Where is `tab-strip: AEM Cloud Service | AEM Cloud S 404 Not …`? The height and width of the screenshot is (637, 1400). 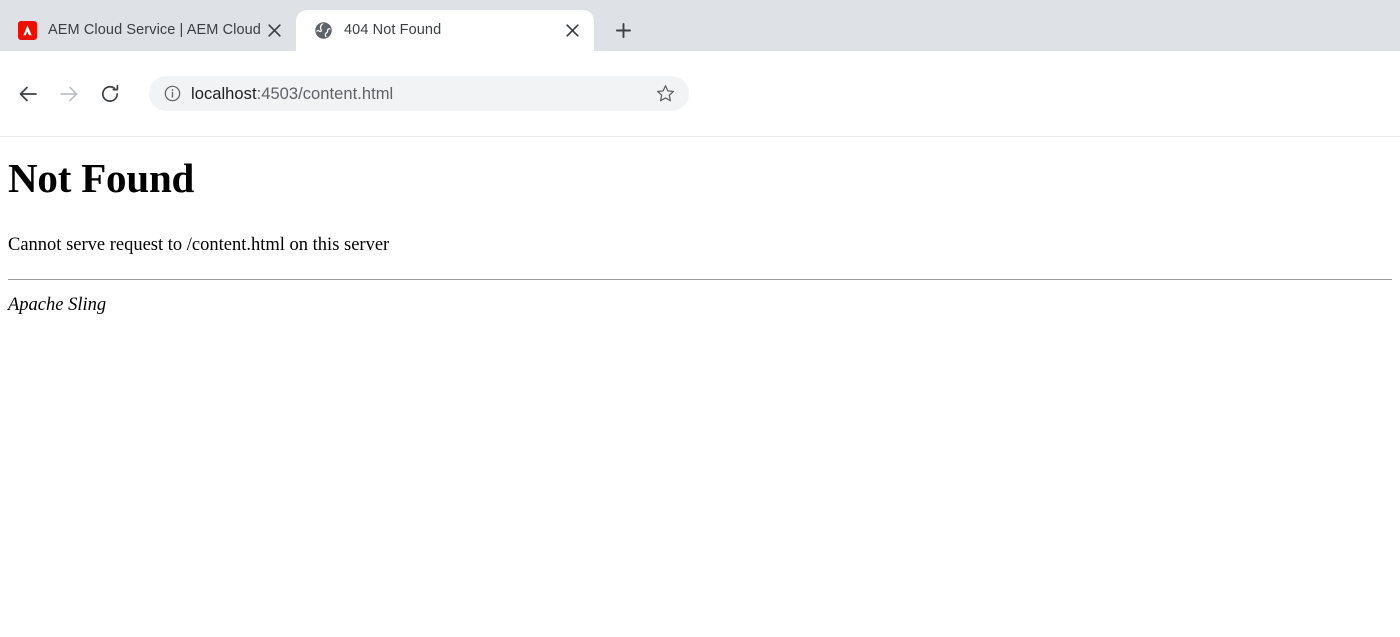
tab-strip: AEM Cloud Service | AEM Cloud S 404 Not … is located at coordinates (700, 25).